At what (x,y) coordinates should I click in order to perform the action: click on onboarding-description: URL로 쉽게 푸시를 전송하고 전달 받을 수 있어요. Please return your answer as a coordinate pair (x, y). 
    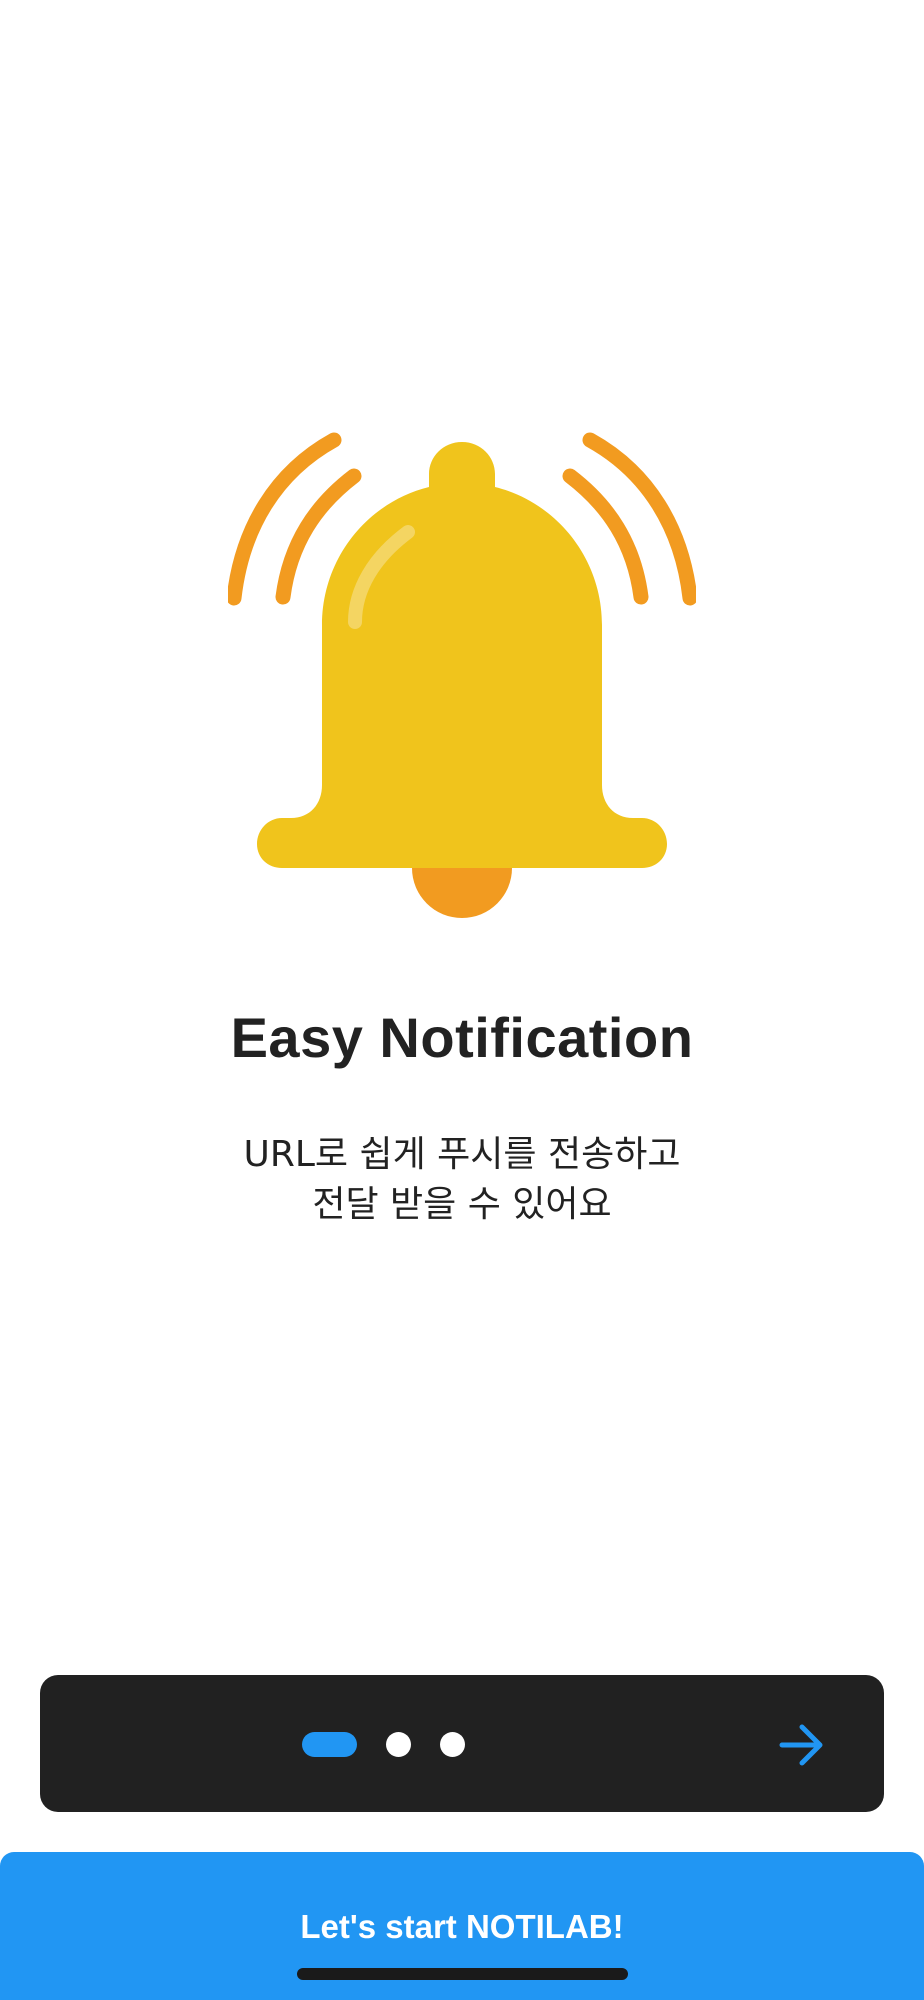
    Looking at the image, I should click on (462, 1180).